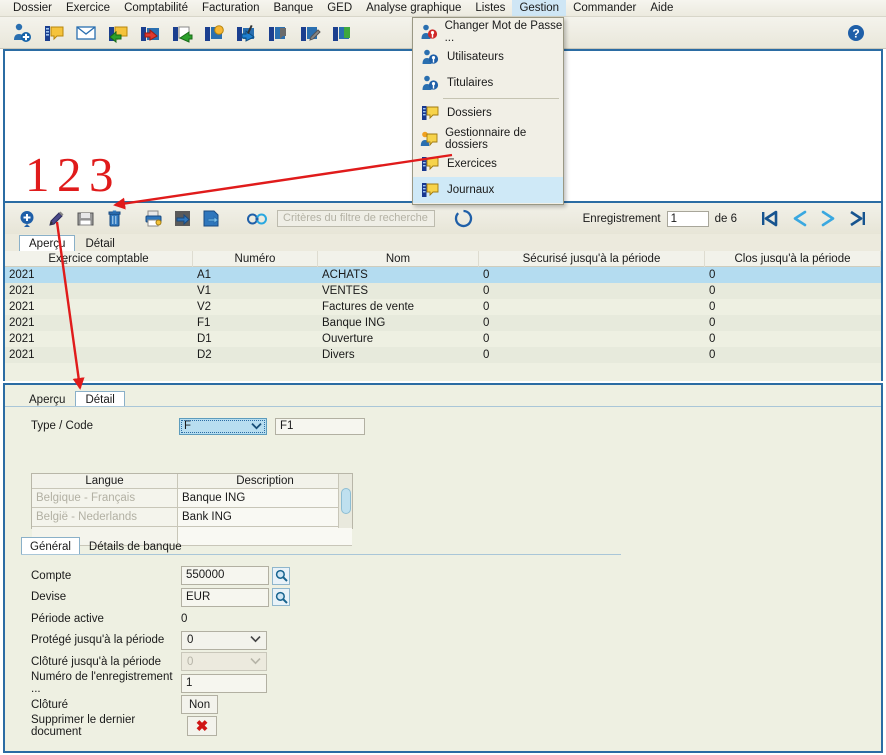 The height and width of the screenshot is (755, 886). I want to click on cell-securise: 0, so click(486, 339).